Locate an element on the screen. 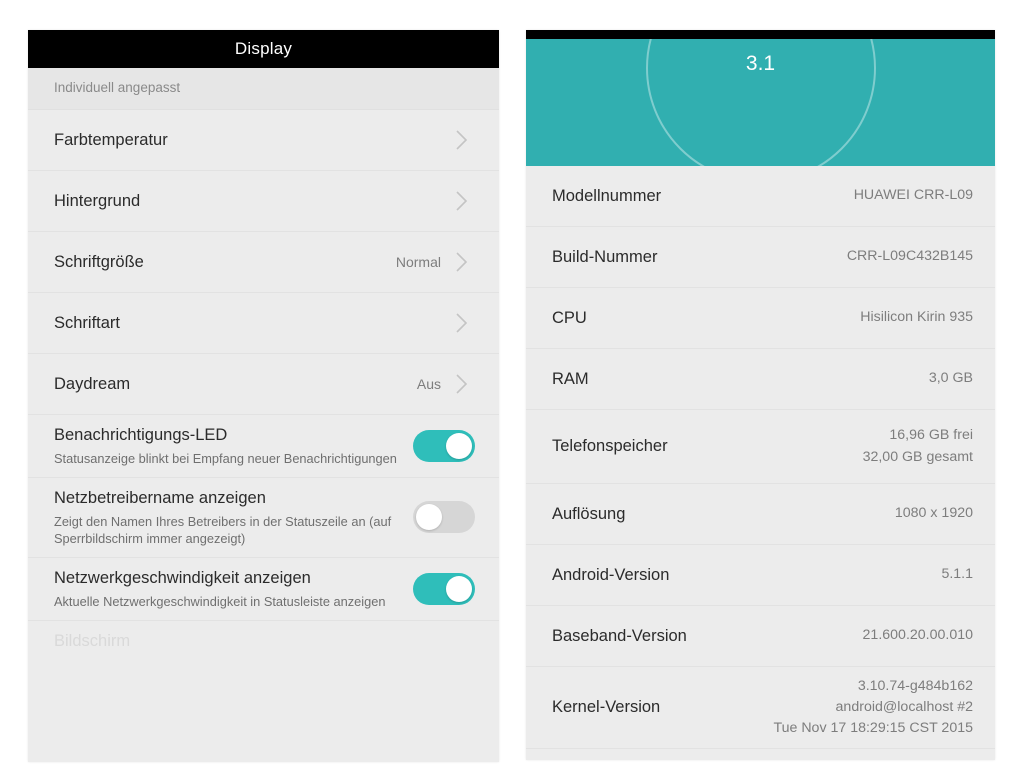 This screenshot has height=768, width=1024. emui-version-hero: 3.1 is located at coordinates (760, 102).